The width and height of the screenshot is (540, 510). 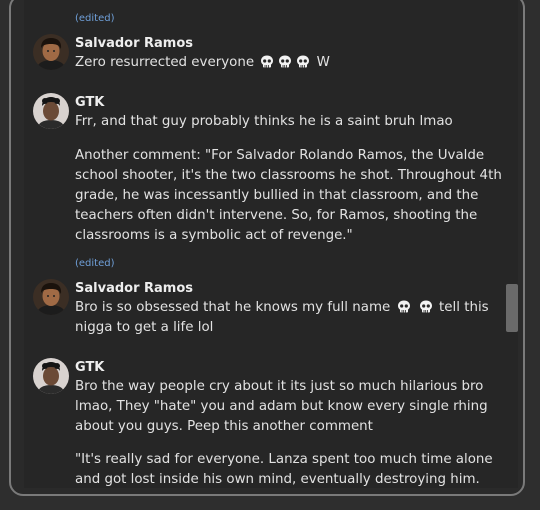 I want to click on message-text: Zero resurrected everyone W, so click(x=290, y=63).